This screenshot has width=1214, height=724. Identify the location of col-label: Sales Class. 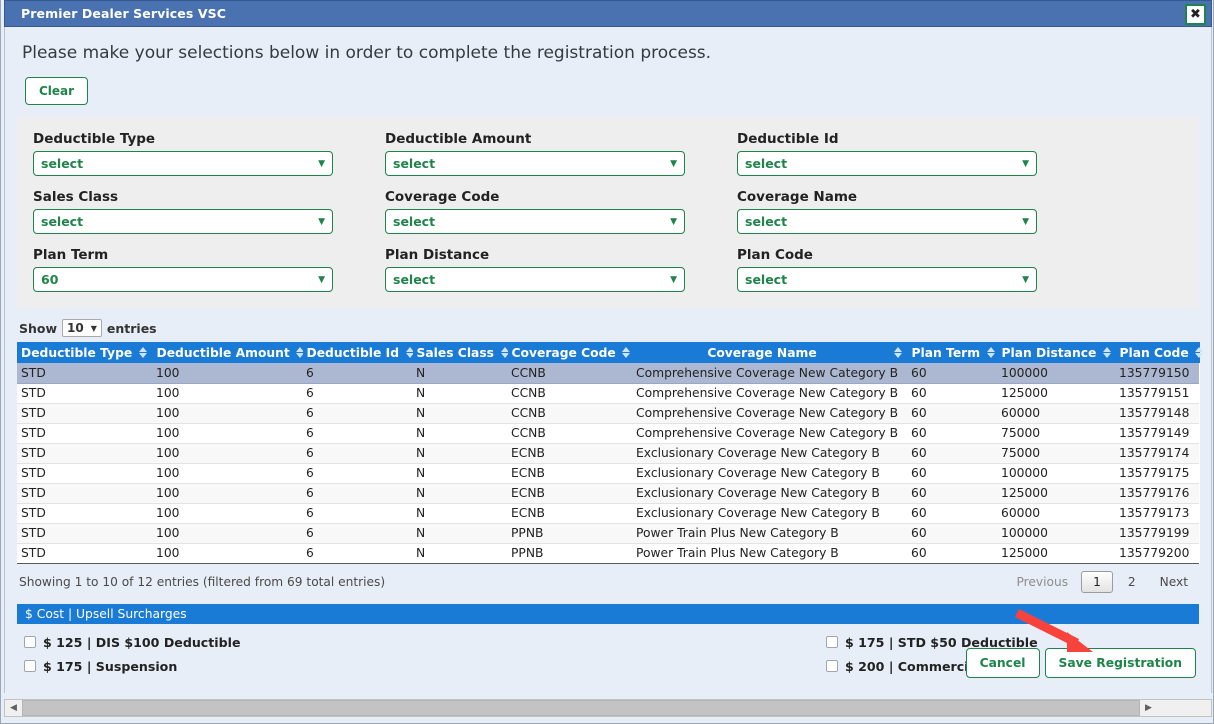
(455, 352).